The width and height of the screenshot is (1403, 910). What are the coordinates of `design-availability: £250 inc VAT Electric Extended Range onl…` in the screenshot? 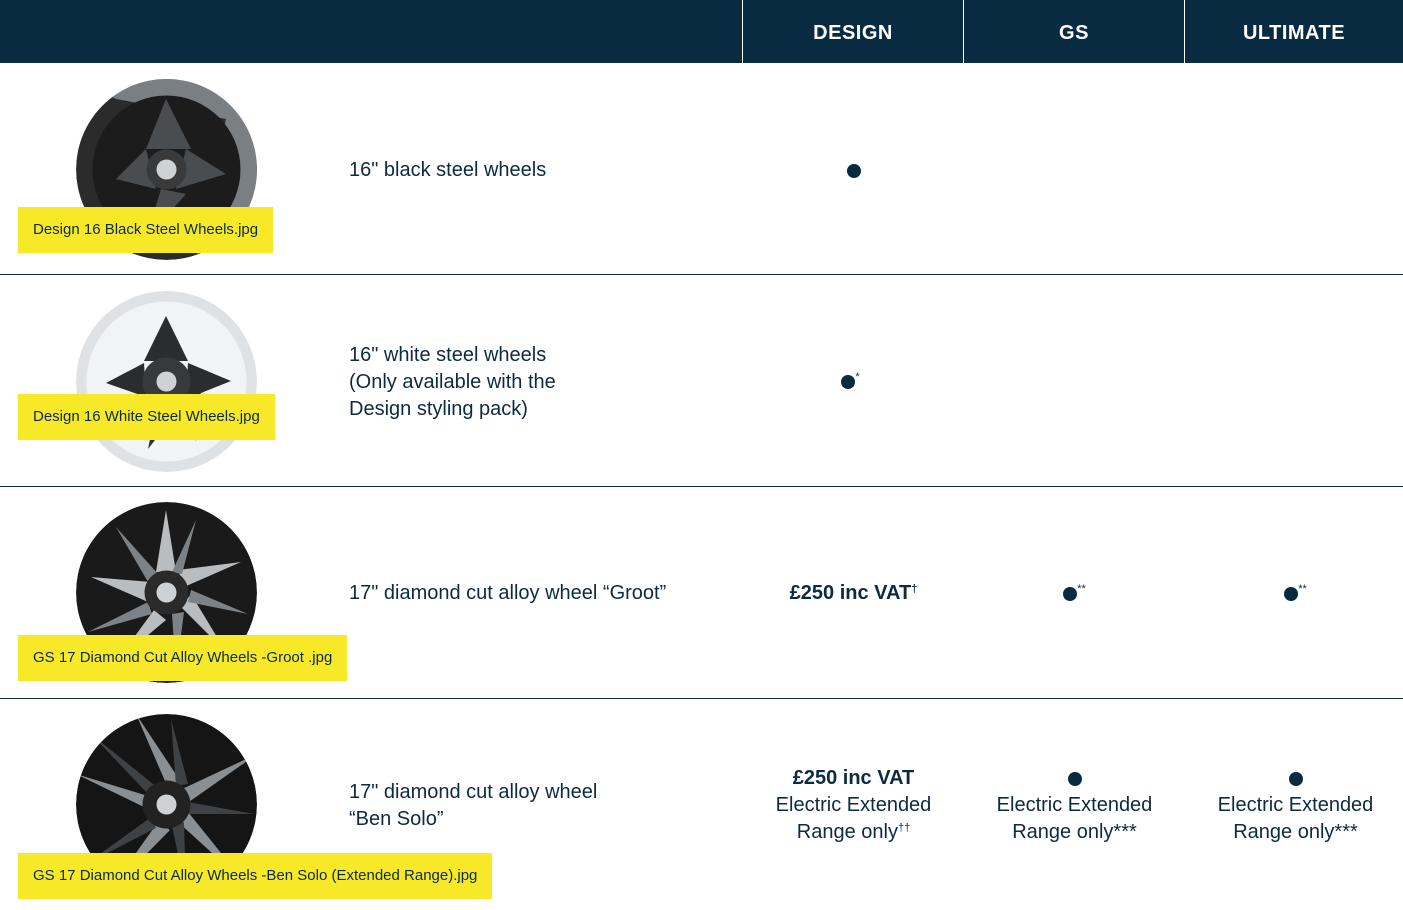 It's located at (853, 805).